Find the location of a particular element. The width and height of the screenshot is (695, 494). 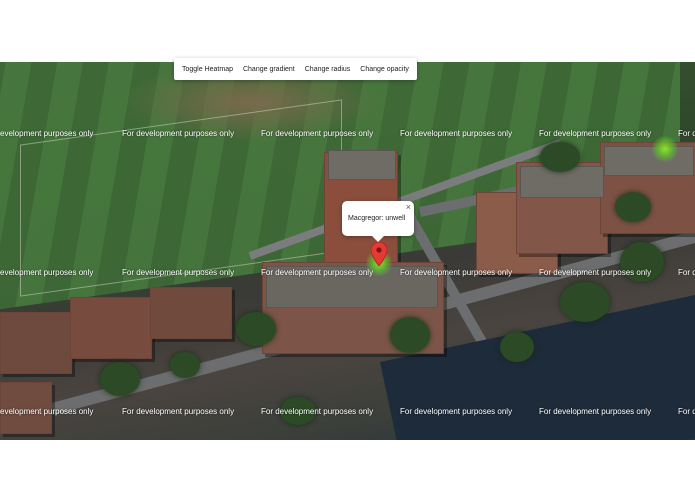

map-pin-icon is located at coordinates (379, 254).